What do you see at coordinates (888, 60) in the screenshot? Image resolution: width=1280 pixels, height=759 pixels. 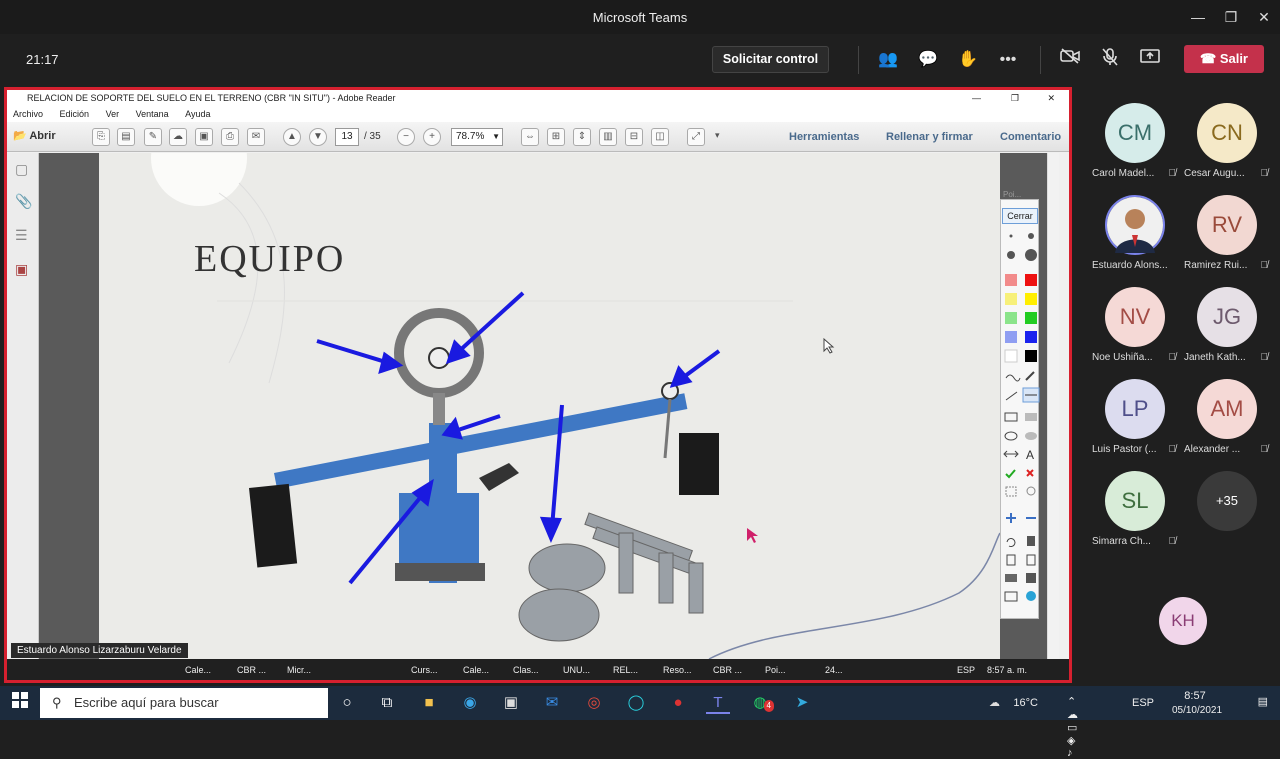 I see `people-icon: 👥` at bounding box center [888, 60].